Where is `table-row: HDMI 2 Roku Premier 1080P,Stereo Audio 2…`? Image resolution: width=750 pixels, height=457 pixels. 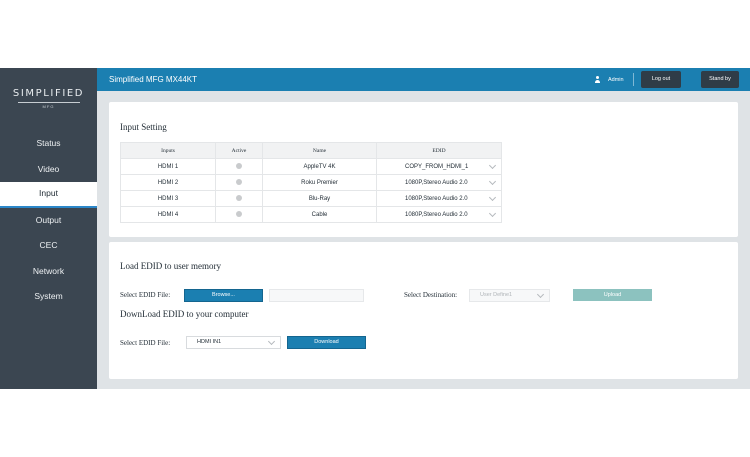 table-row: HDMI 2 Roku Premier 1080P,Stereo Audio 2… is located at coordinates (311, 182).